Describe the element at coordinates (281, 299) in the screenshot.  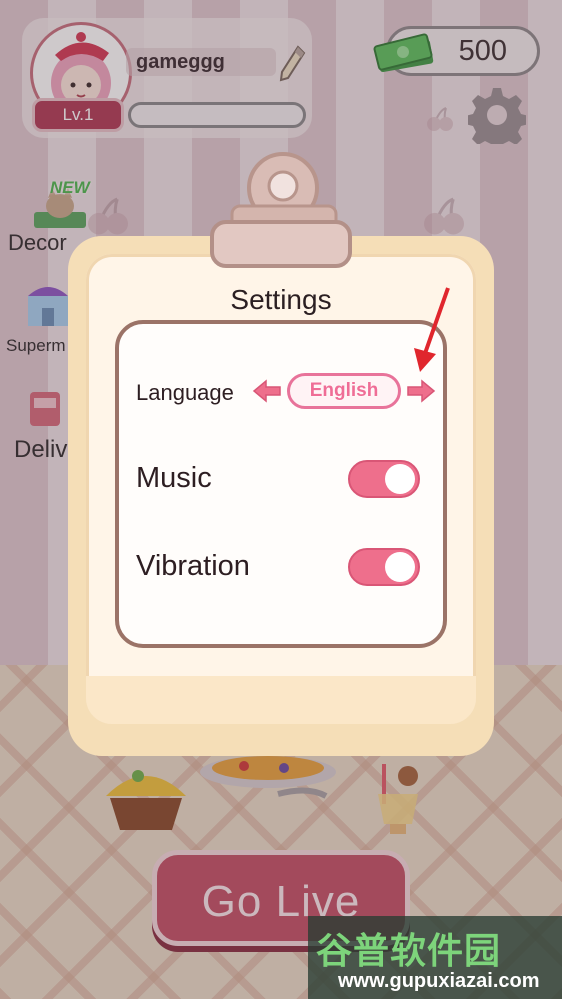
I see `dialog-title: Settings` at that location.